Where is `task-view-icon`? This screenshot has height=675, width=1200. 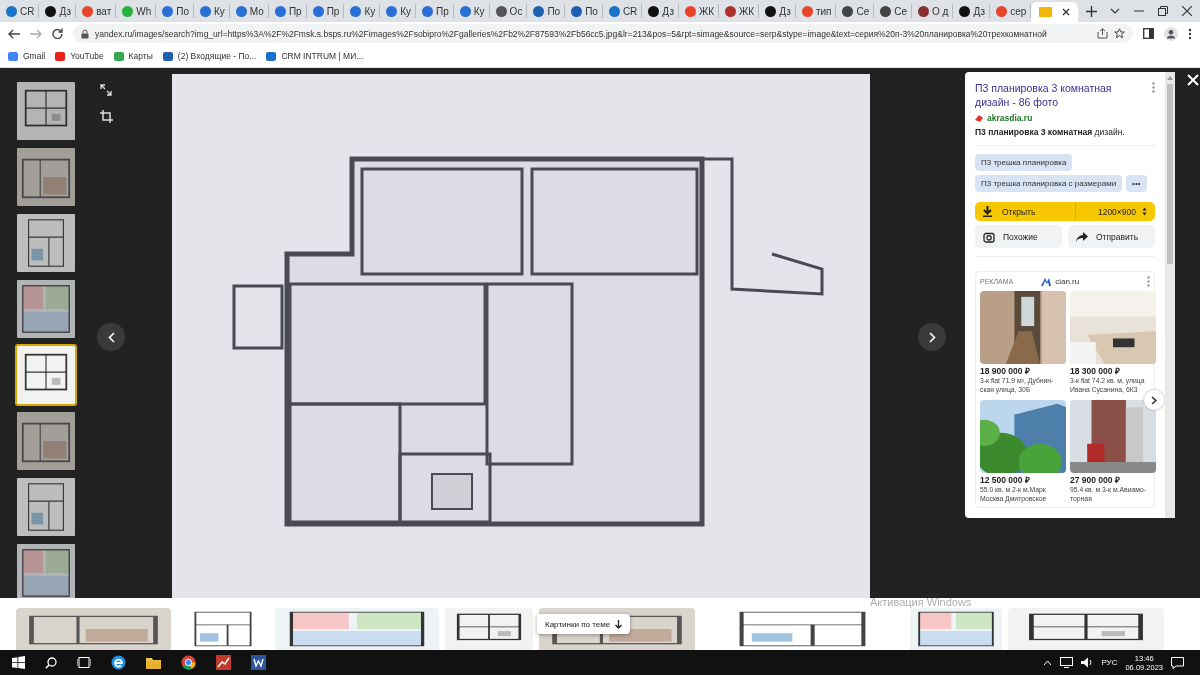
task-view-icon is located at coordinates (84, 662).